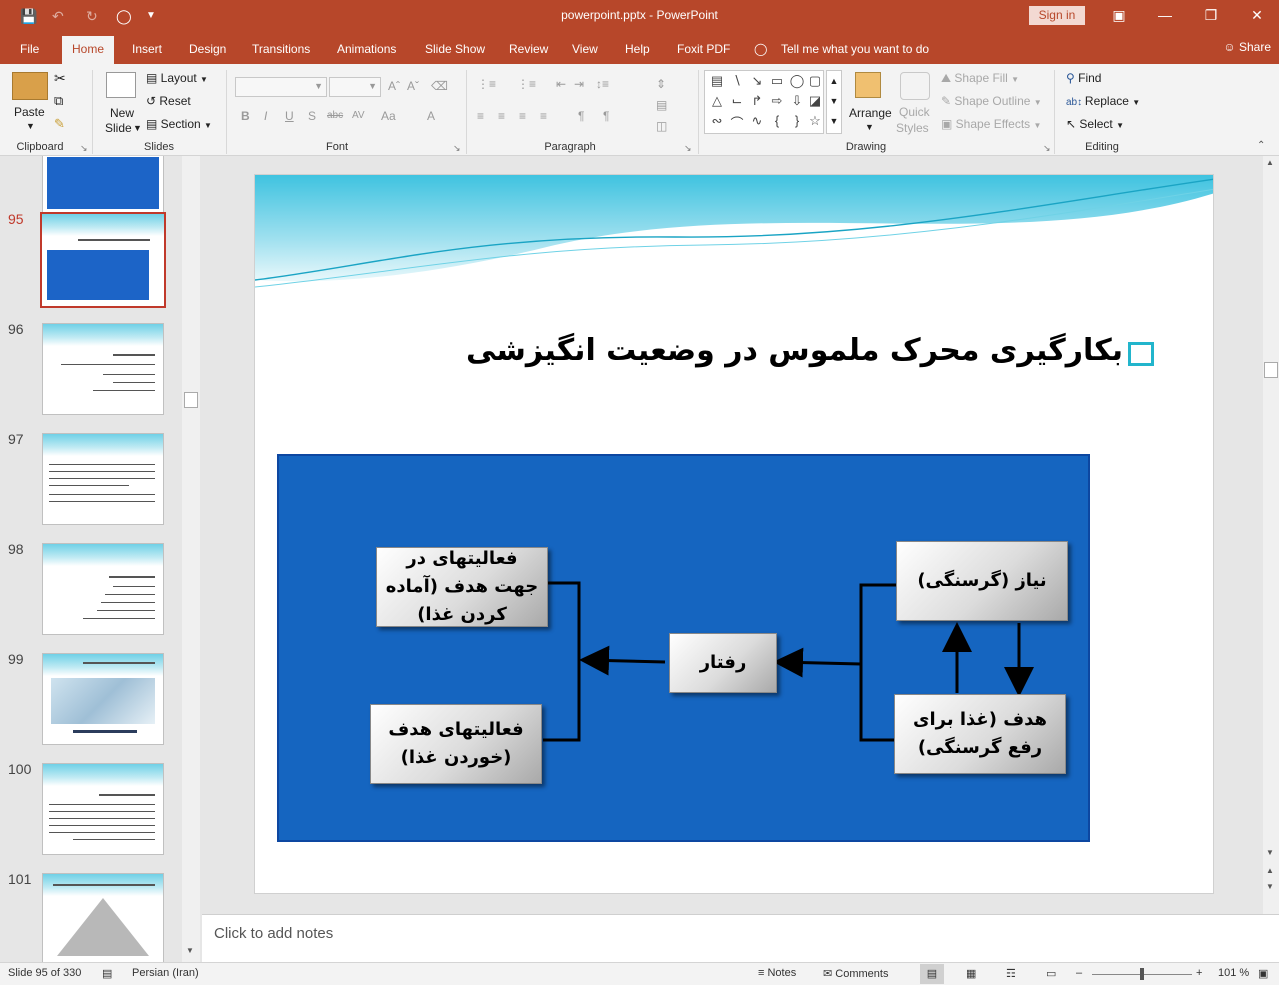  Describe the element at coordinates (58, 101) in the screenshot. I see `copy-icon: ⧉` at that location.